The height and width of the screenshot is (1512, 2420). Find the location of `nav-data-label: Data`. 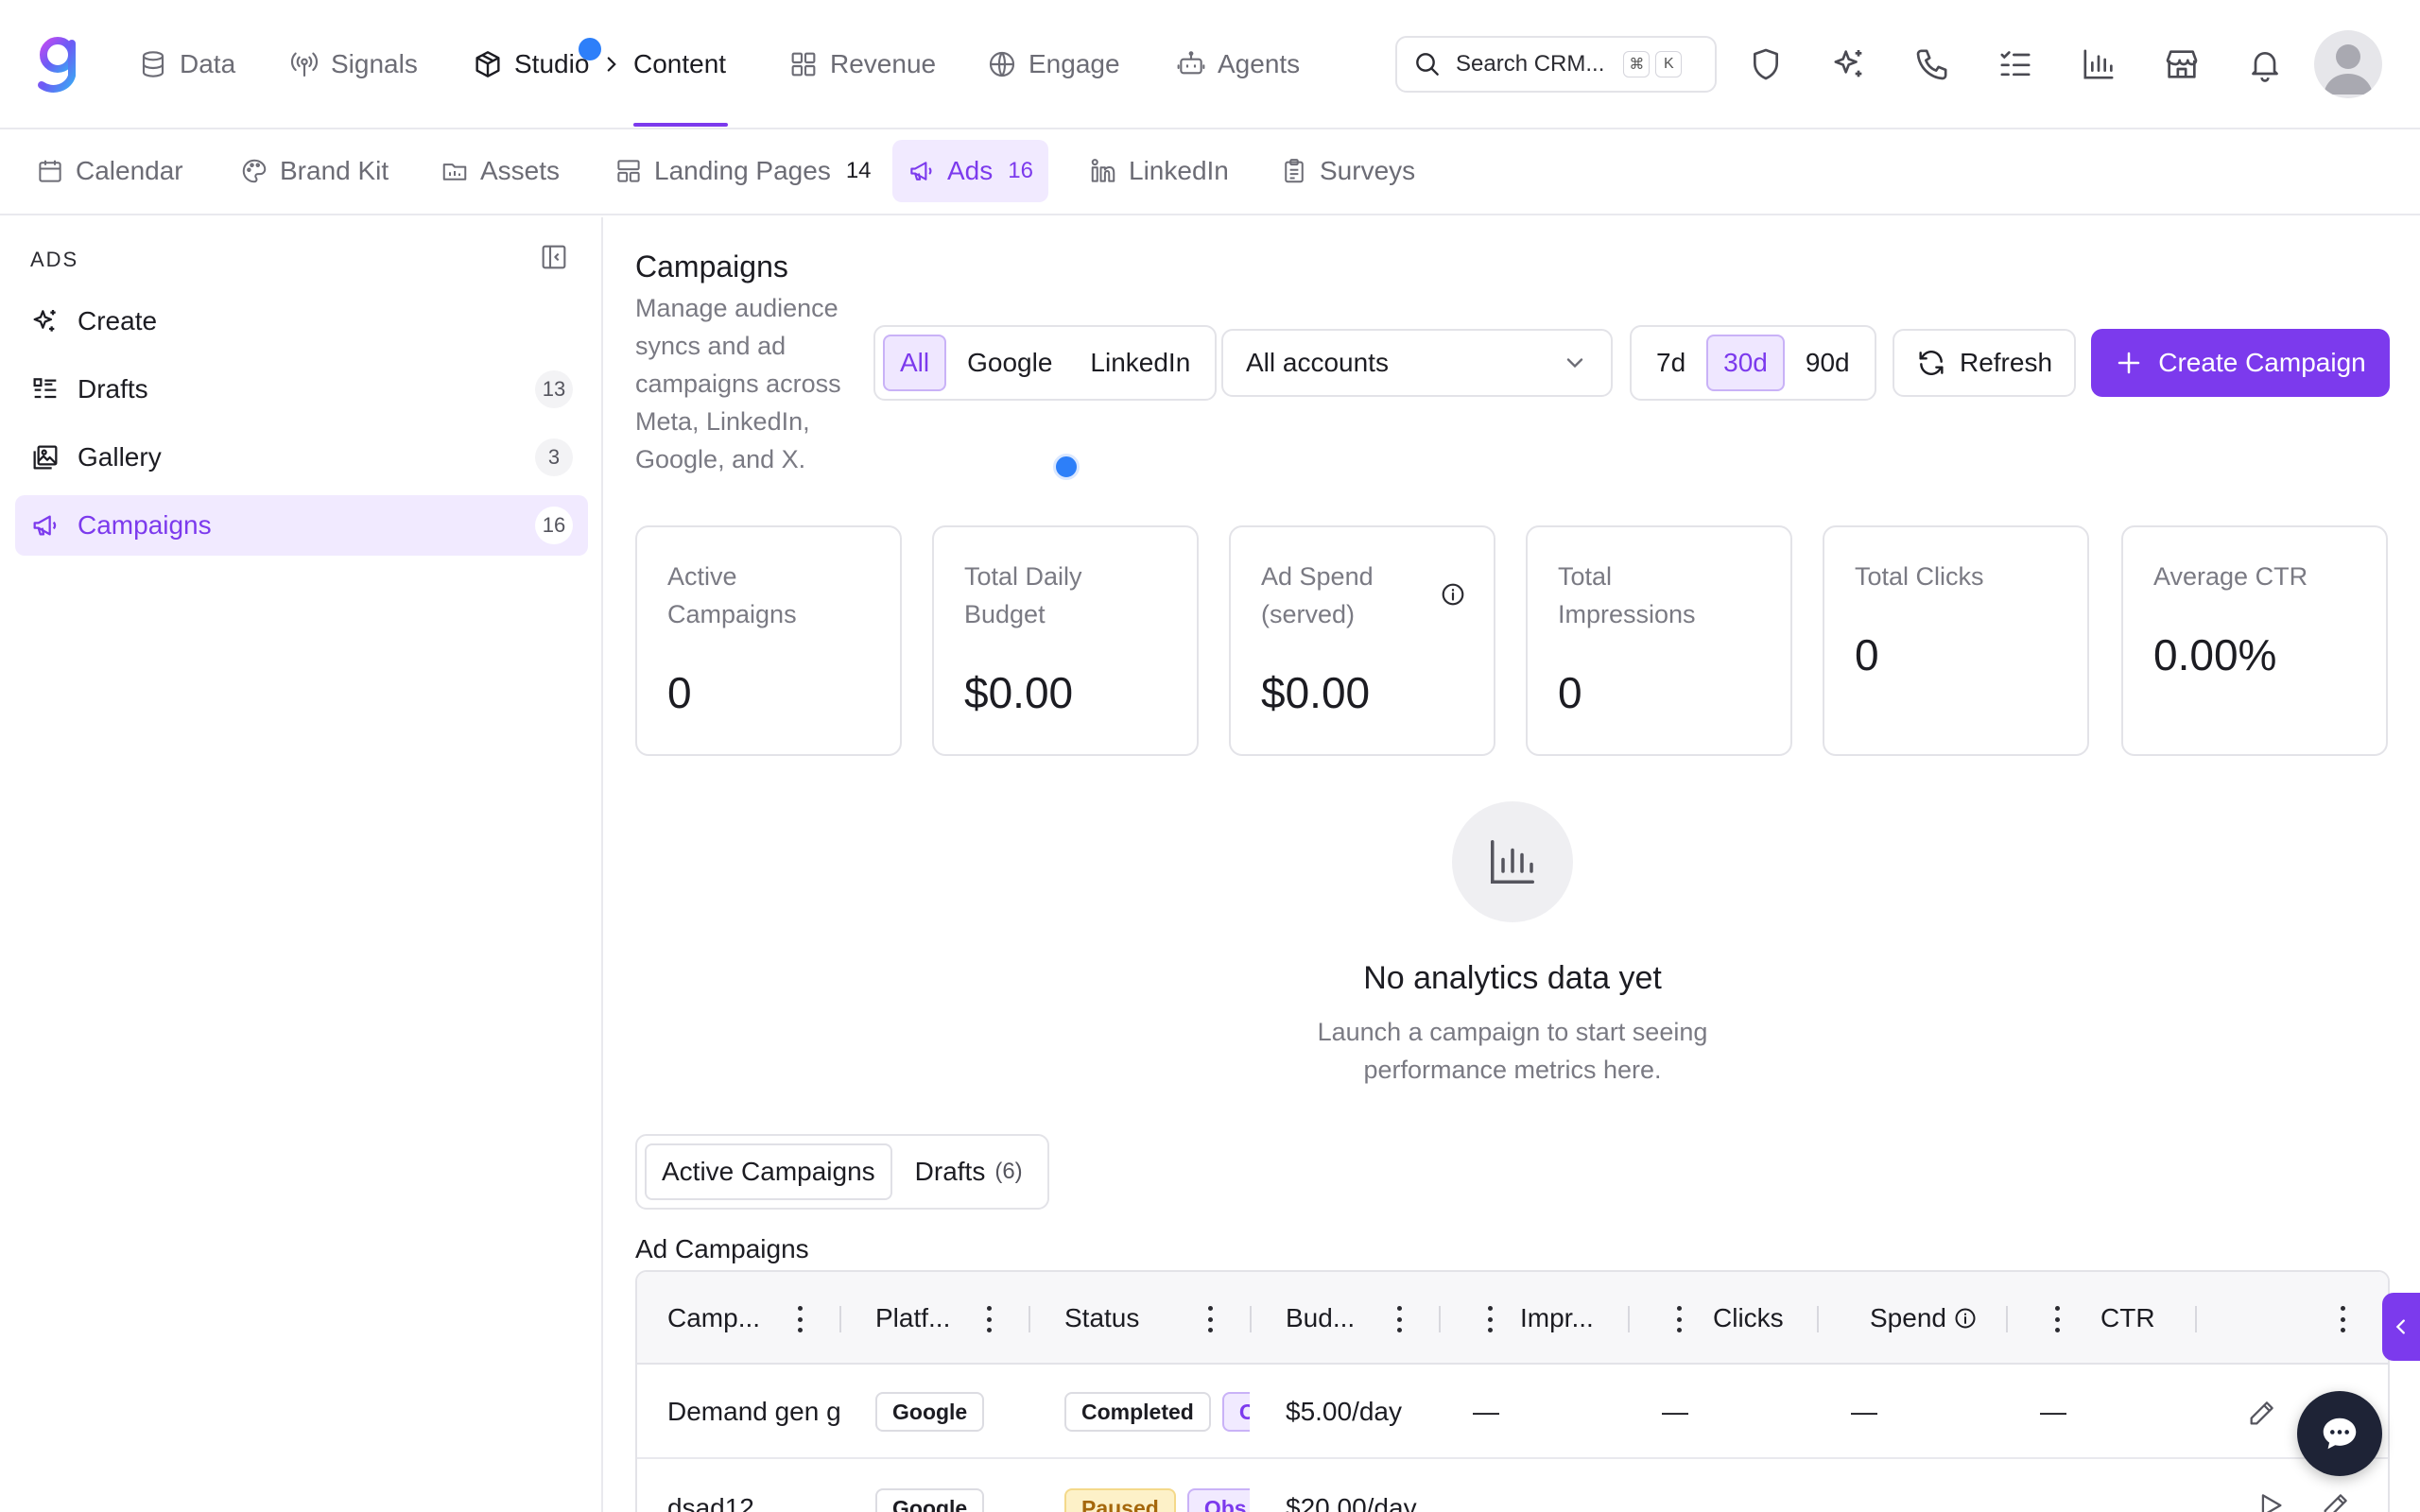

nav-data-label: Data is located at coordinates (208, 63).